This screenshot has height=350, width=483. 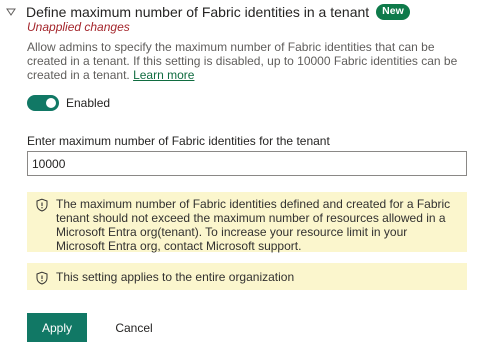 What do you see at coordinates (43, 103) in the screenshot?
I see `enabled-toggle` at bounding box center [43, 103].